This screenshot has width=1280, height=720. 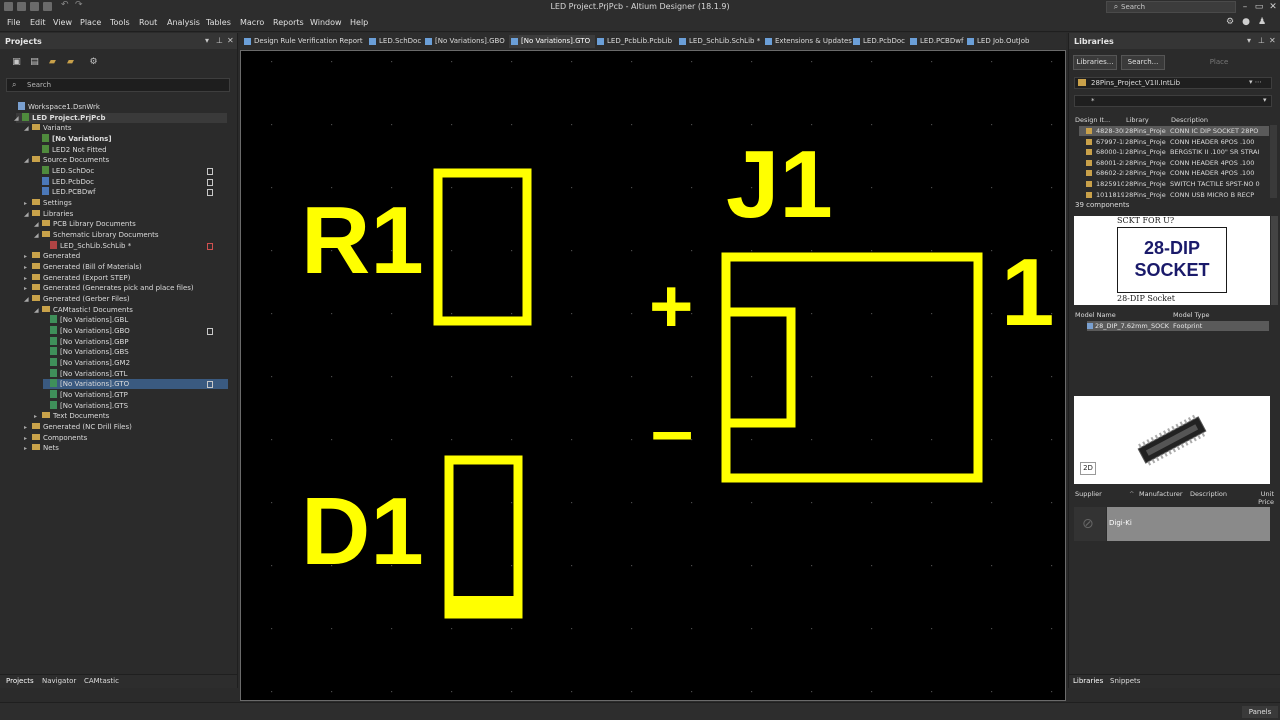 I want to click on global-search-input: Search, so click(x=1171, y=7).